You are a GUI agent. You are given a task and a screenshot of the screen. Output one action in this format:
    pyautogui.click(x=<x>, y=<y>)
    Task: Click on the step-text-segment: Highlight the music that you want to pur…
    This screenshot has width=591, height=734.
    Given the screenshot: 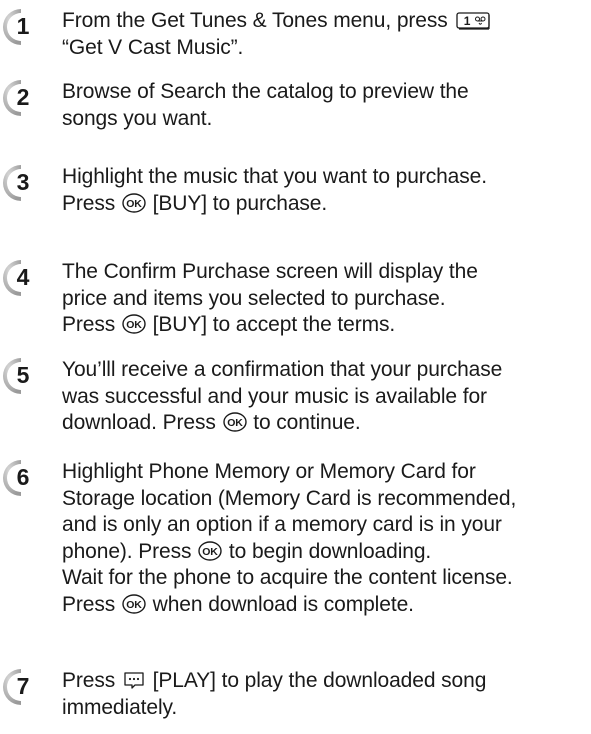 What is the action you would take?
    pyautogui.click(x=274, y=176)
    